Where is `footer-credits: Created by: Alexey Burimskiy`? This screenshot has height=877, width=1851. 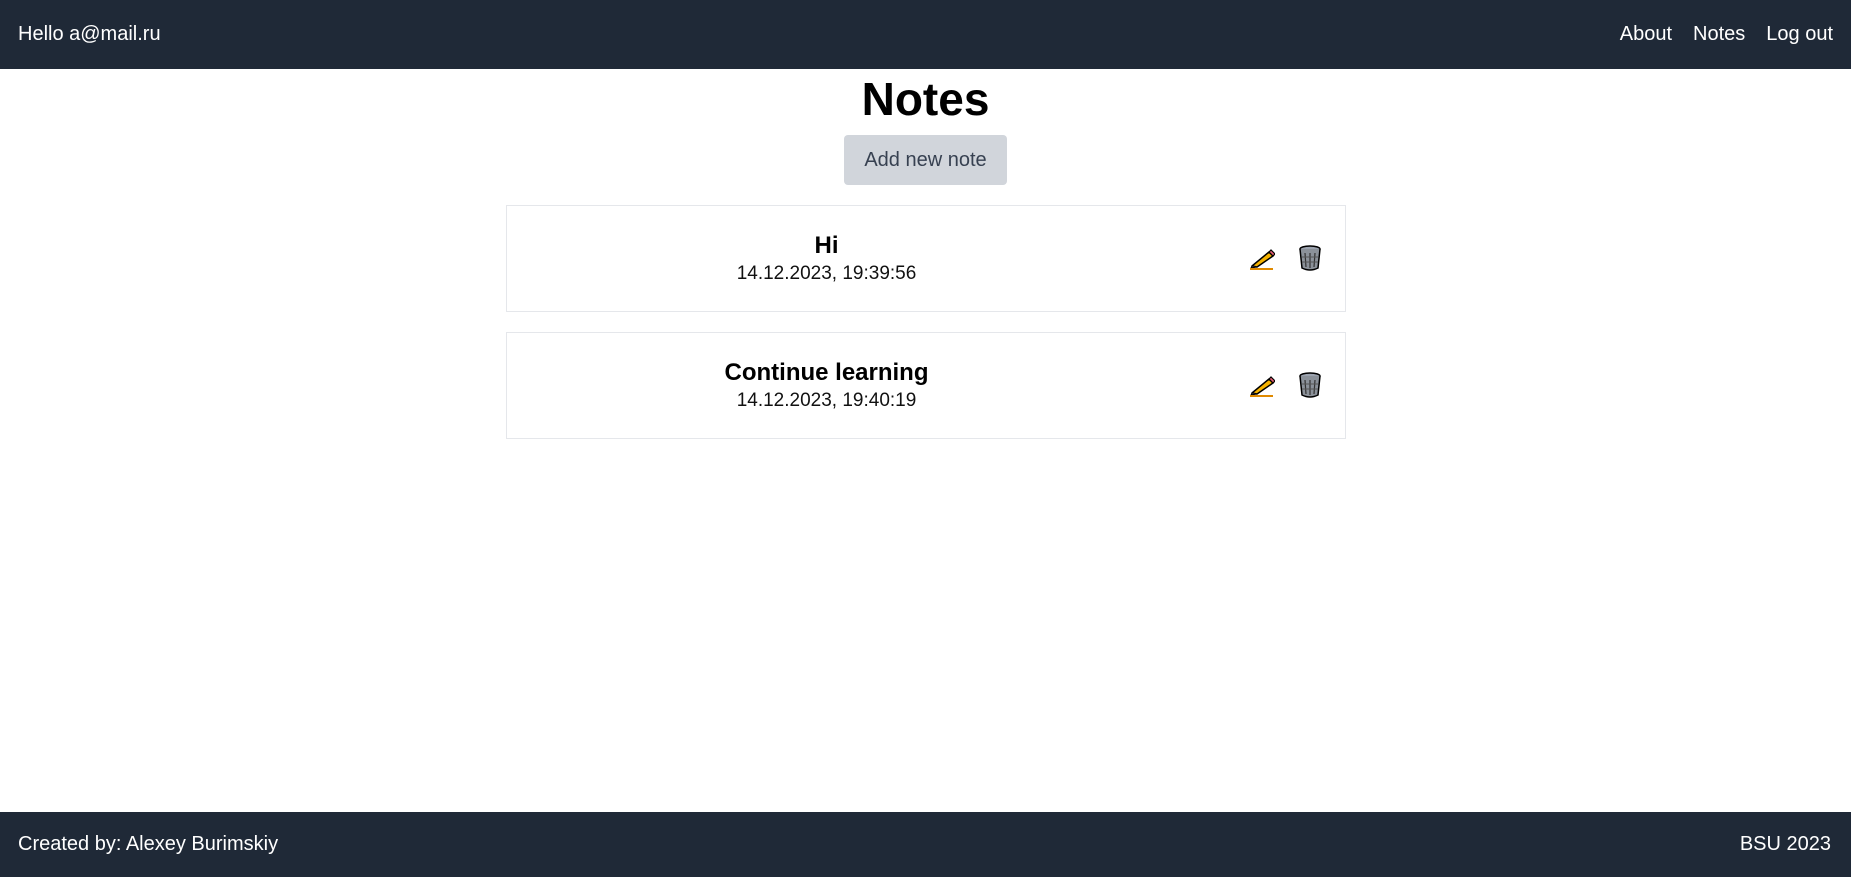 footer-credits: Created by: Alexey Burimskiy is located at coordinates (148, 844).